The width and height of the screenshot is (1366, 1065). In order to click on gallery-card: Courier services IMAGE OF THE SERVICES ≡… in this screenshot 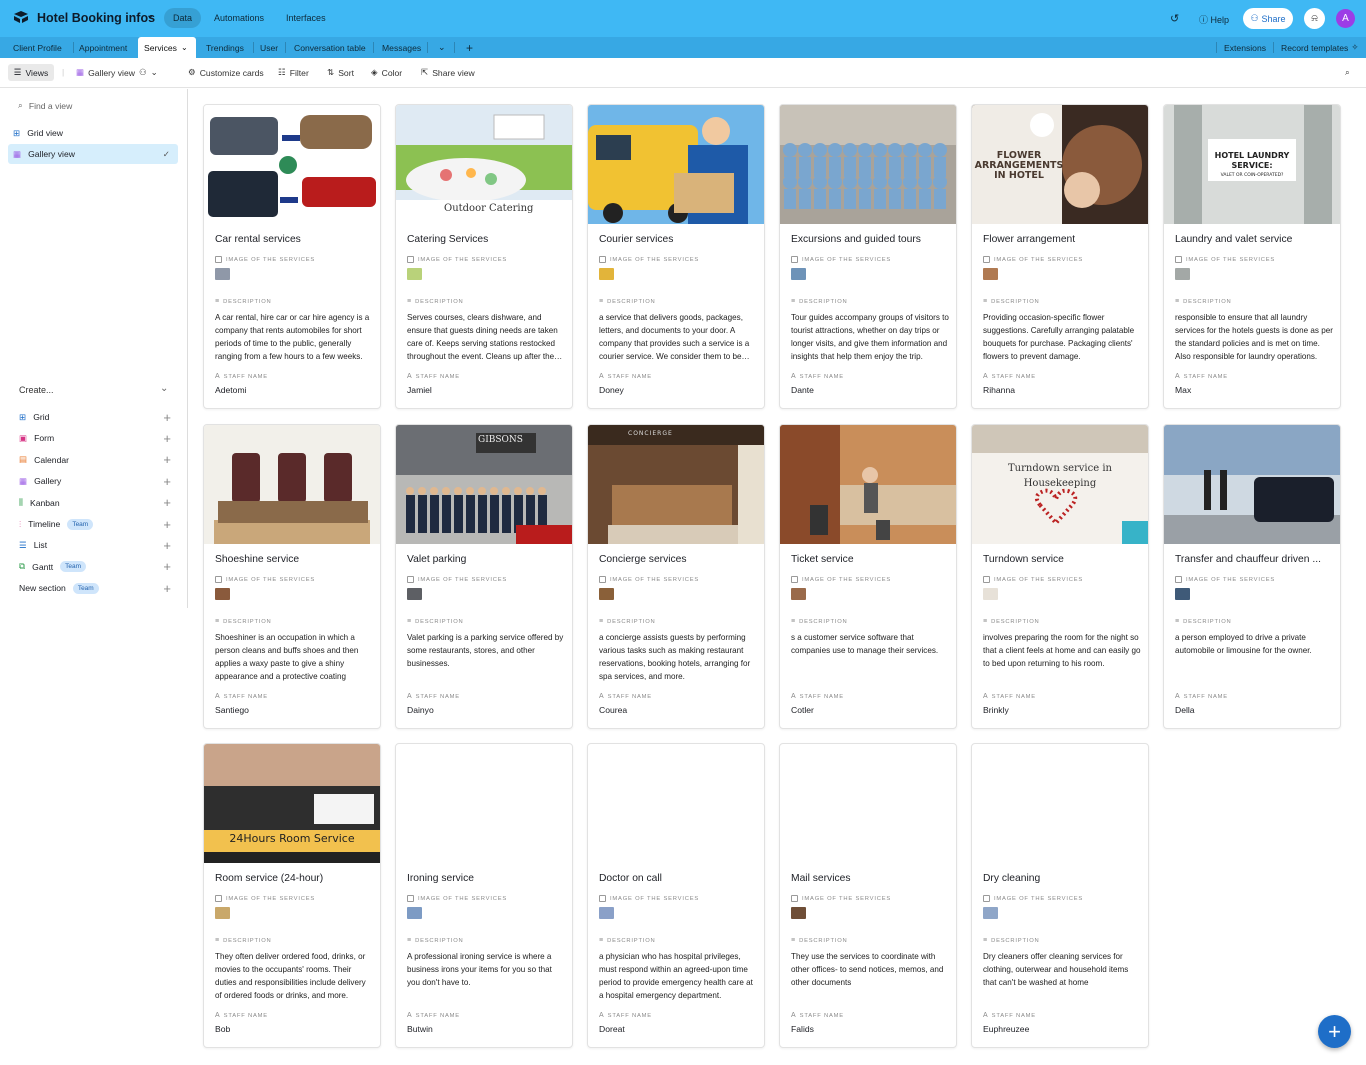, I will do `click(676, 256)`.